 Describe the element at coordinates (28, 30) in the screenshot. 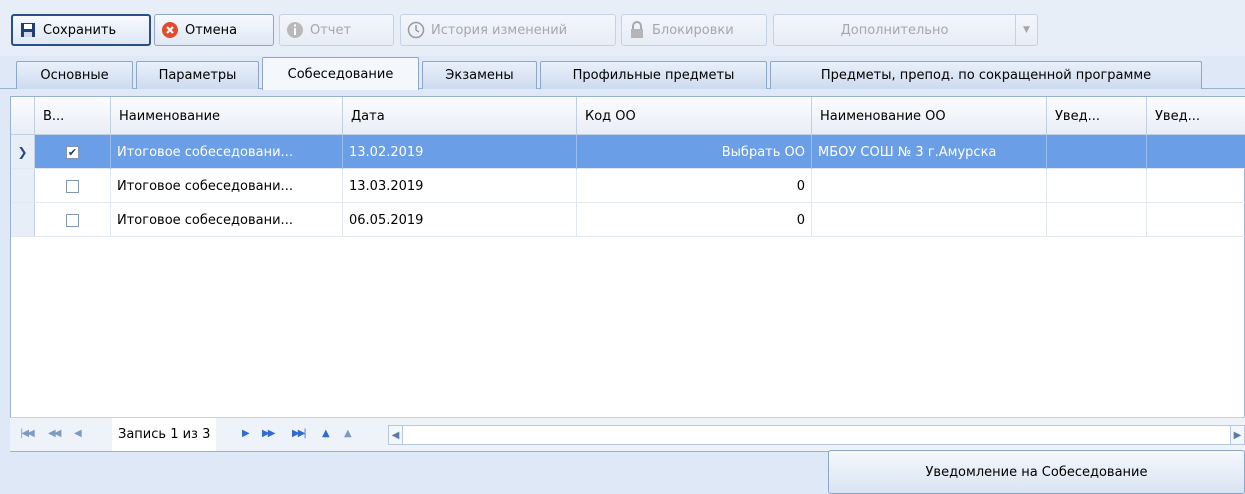

I see `floppy-disk-icon` at that location.